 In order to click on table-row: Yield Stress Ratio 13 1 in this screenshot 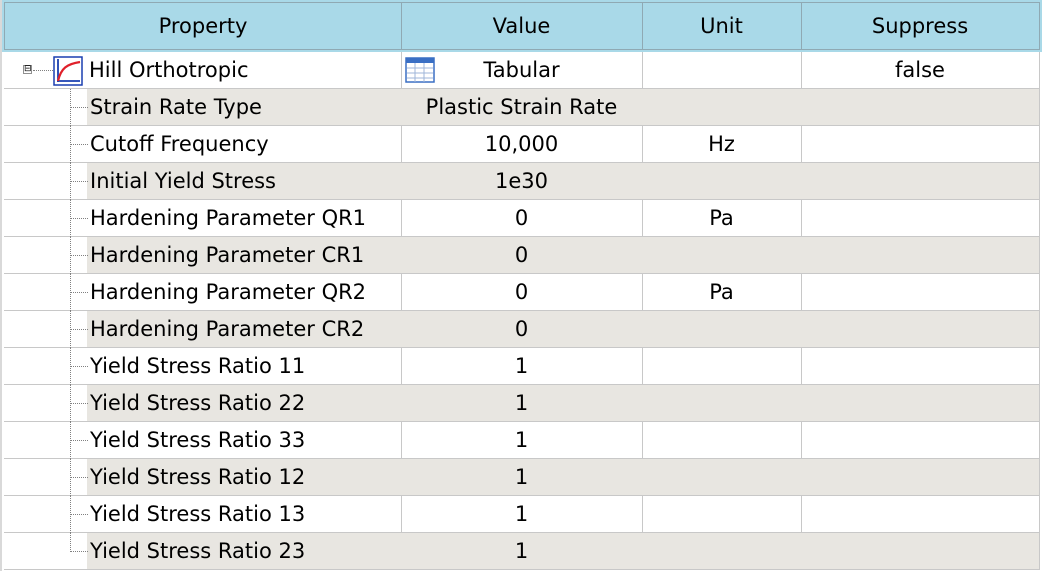, I will do `click(522, 514)`.